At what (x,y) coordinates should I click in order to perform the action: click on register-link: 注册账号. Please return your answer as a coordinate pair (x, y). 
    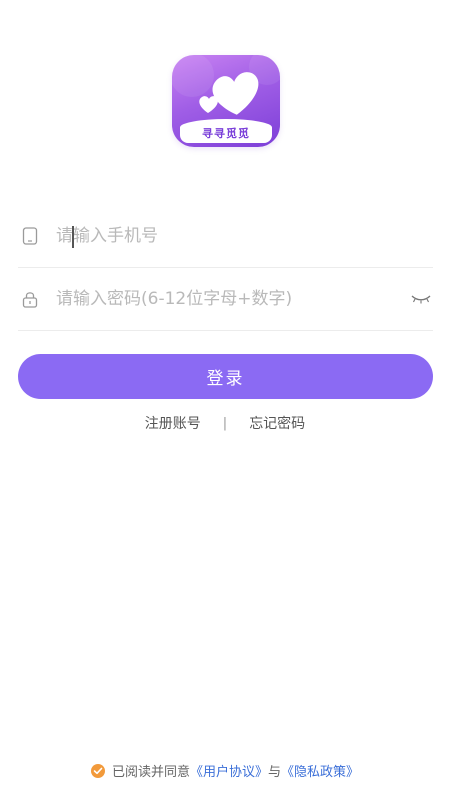
    Looking at the image, I should click on (173, 423).